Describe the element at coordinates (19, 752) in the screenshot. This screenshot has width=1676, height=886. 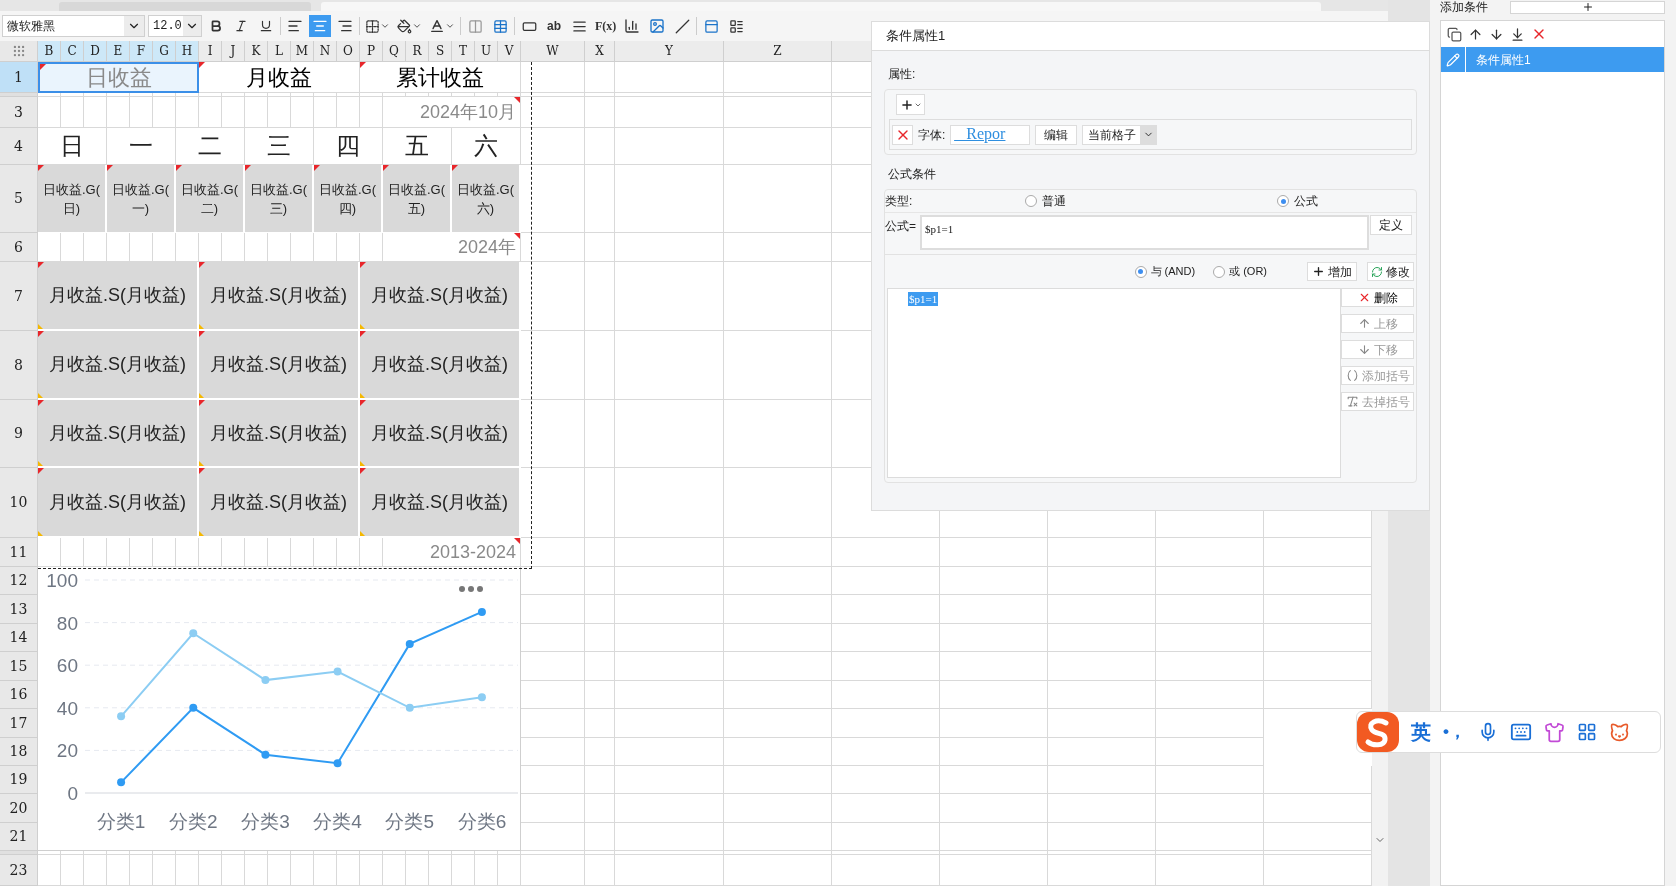
I see `row-header: 18` at that location.